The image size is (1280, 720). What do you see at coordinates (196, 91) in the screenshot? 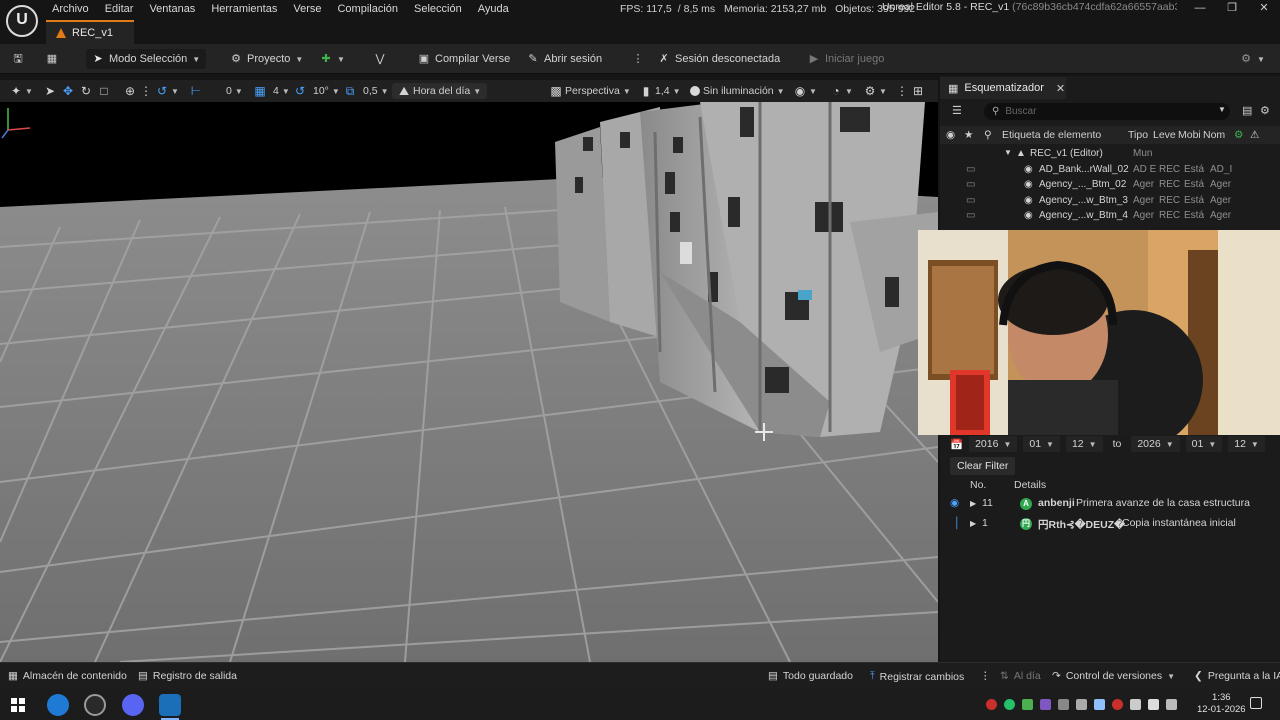
I see `surface-snap-button: ⊢` at bounding box center [196, 91].